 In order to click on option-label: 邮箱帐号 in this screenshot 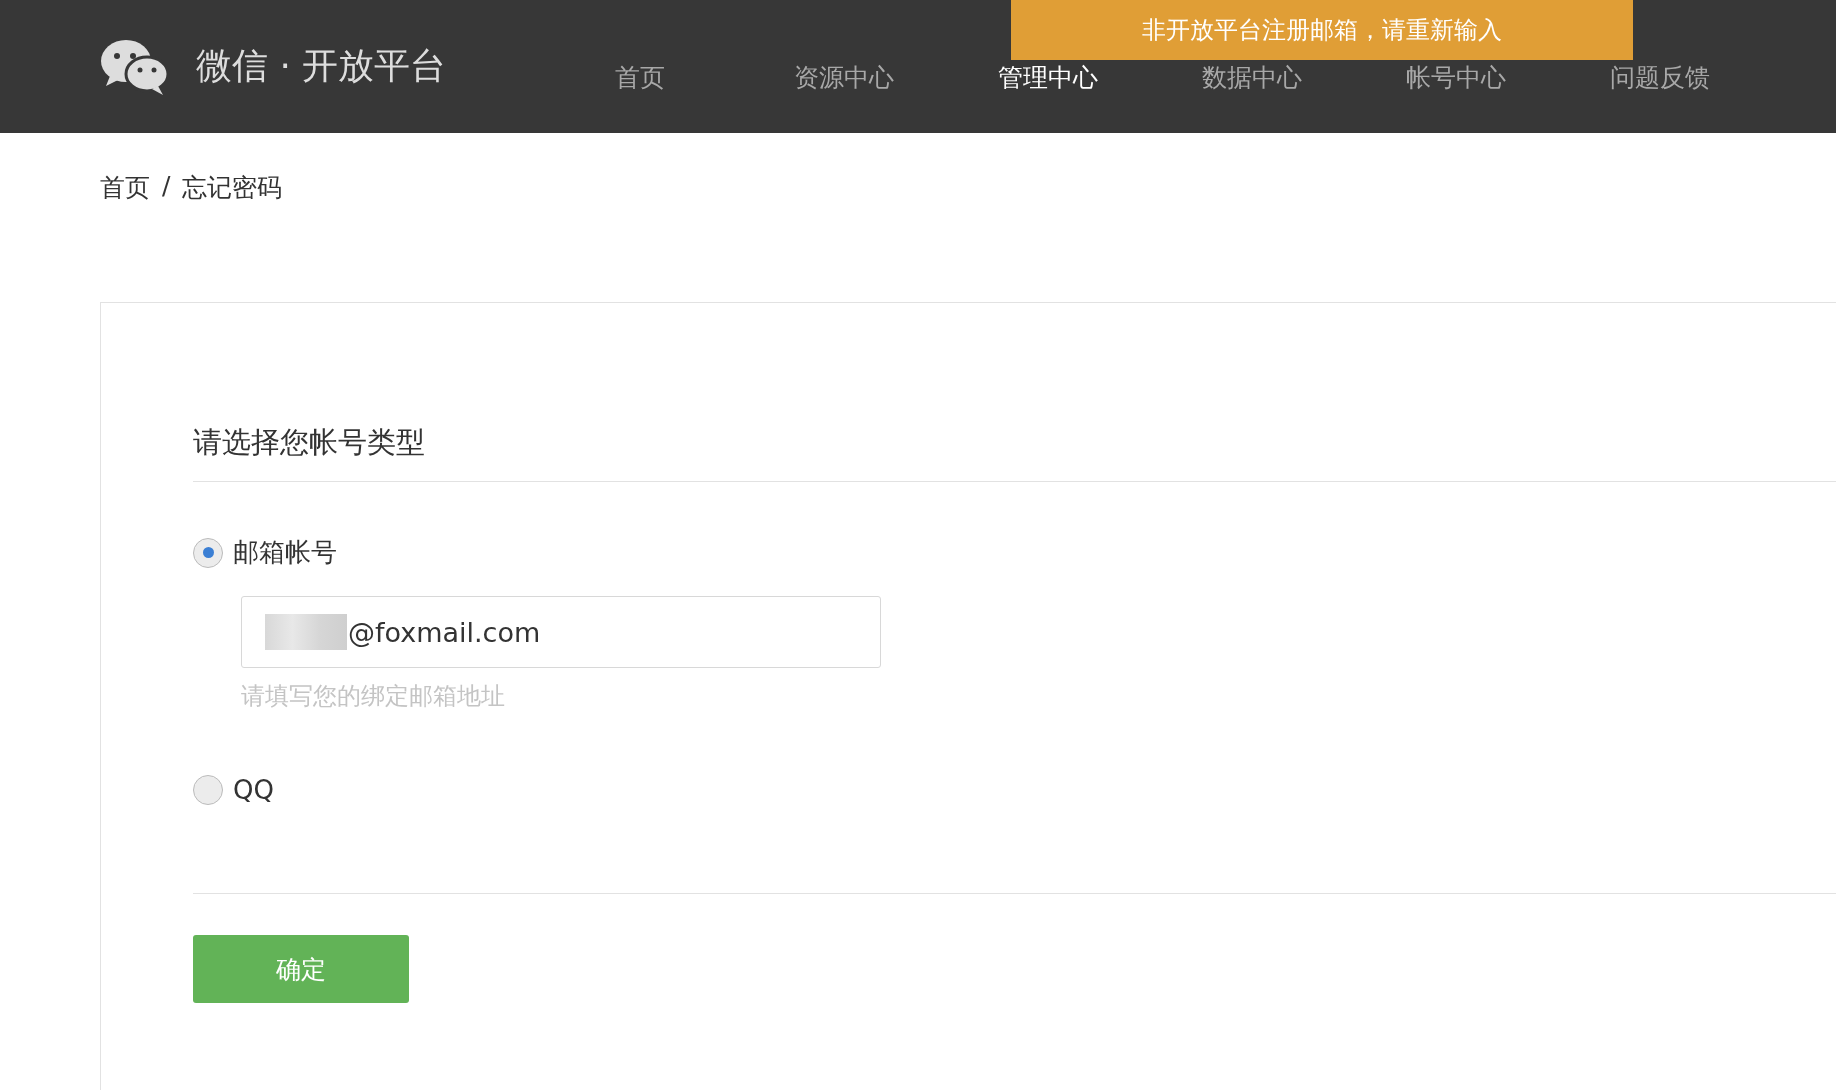, I will do `click(285, 552)`.